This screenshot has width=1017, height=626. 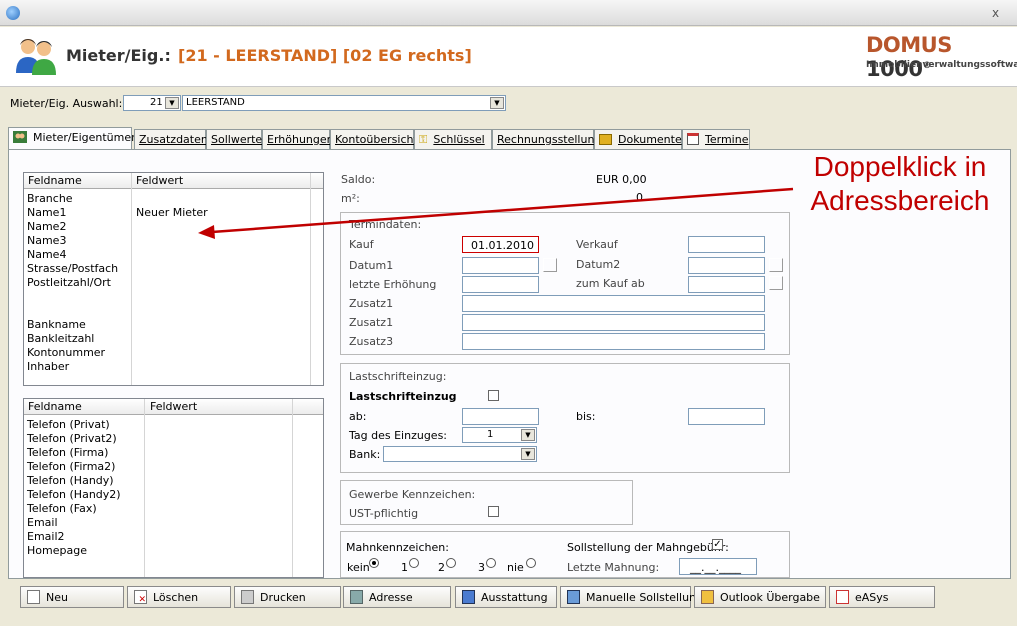 What do you see at coordinates (995, 13) in the screenshot?
I see `close-icon: x` at bounding box center [995, 13].